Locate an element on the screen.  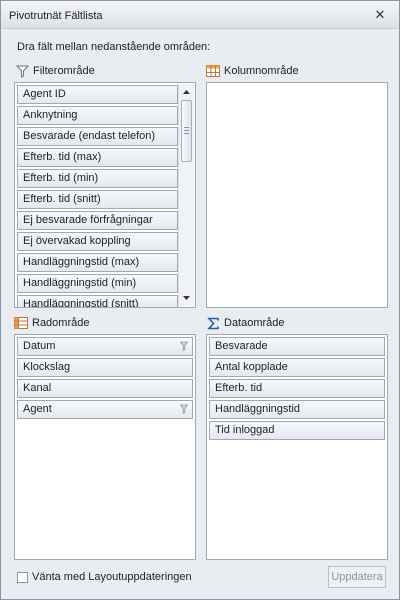
scroll-down-arrow-icon is located at coordinates (186, 298).